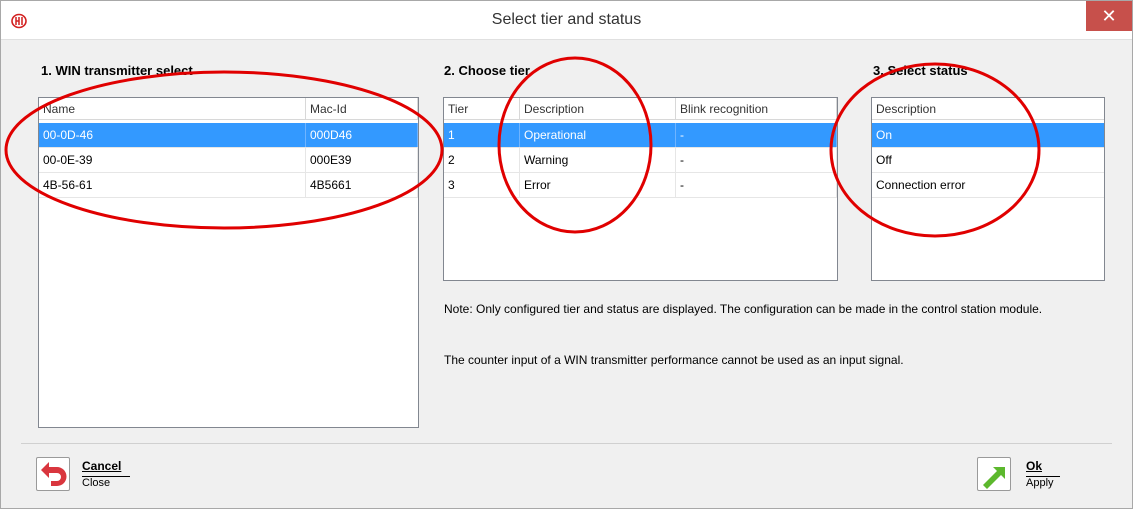  I want to click on close-icon: ✕, so click(1109, 16).